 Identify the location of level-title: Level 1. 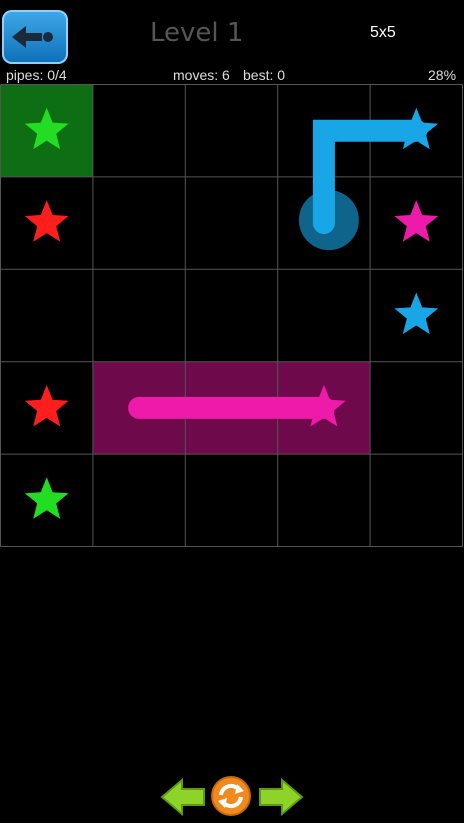
(197, 33).